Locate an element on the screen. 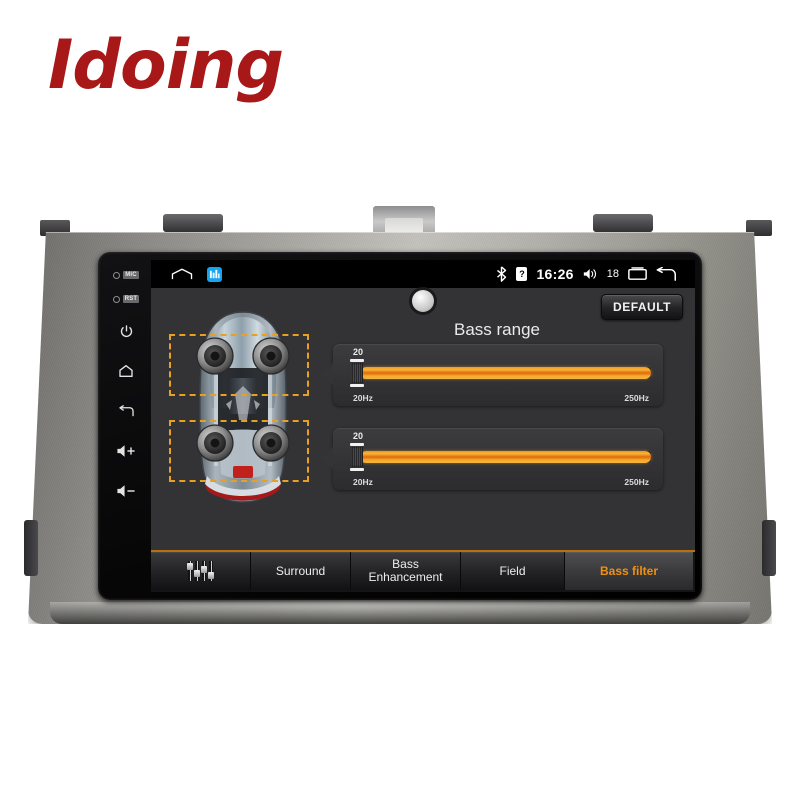 The height and width of the screenshot is (800, 800). tab-bass-enhancement-label: Bass Enhancement is located at coordinates (405, 570).